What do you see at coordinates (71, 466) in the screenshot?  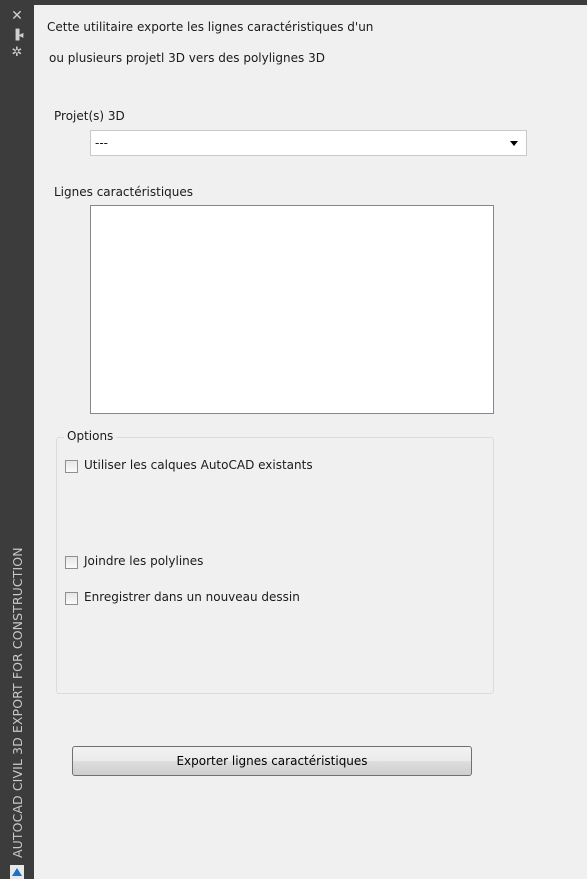 I see `use-existing-layers-checkbox` at bounding box center [71, 466].